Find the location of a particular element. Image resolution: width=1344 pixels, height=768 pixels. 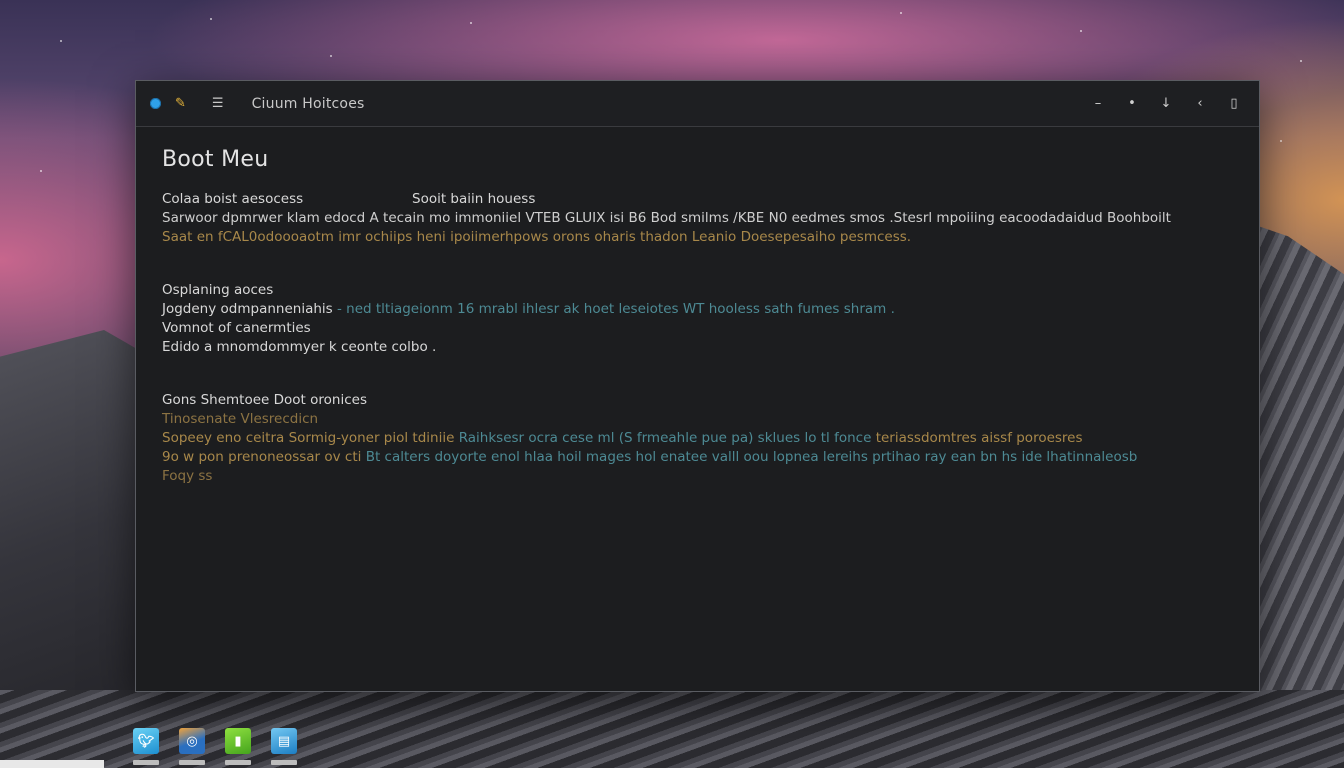

section-3-line-3a: 9o w pon prenoneossar ov cti is located at coordinates (262, 457).